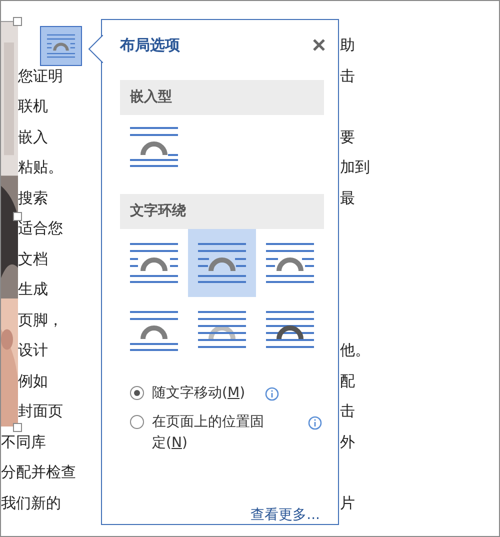  What do you see at coordinates (33, 380) in the screenshot?
I see `body-text: 例如` at bounding box center [33, 380].